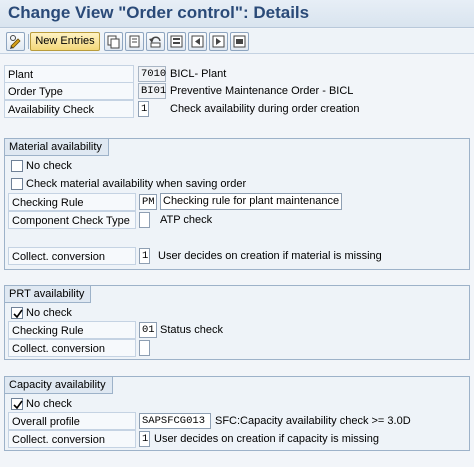 The image size is (474, 467). What do you see at coordinates (251, 201) in the screenshot?
I see `material-checking-rule-description: Checking rule for plant maintenance` at bounding box center [251, 201].